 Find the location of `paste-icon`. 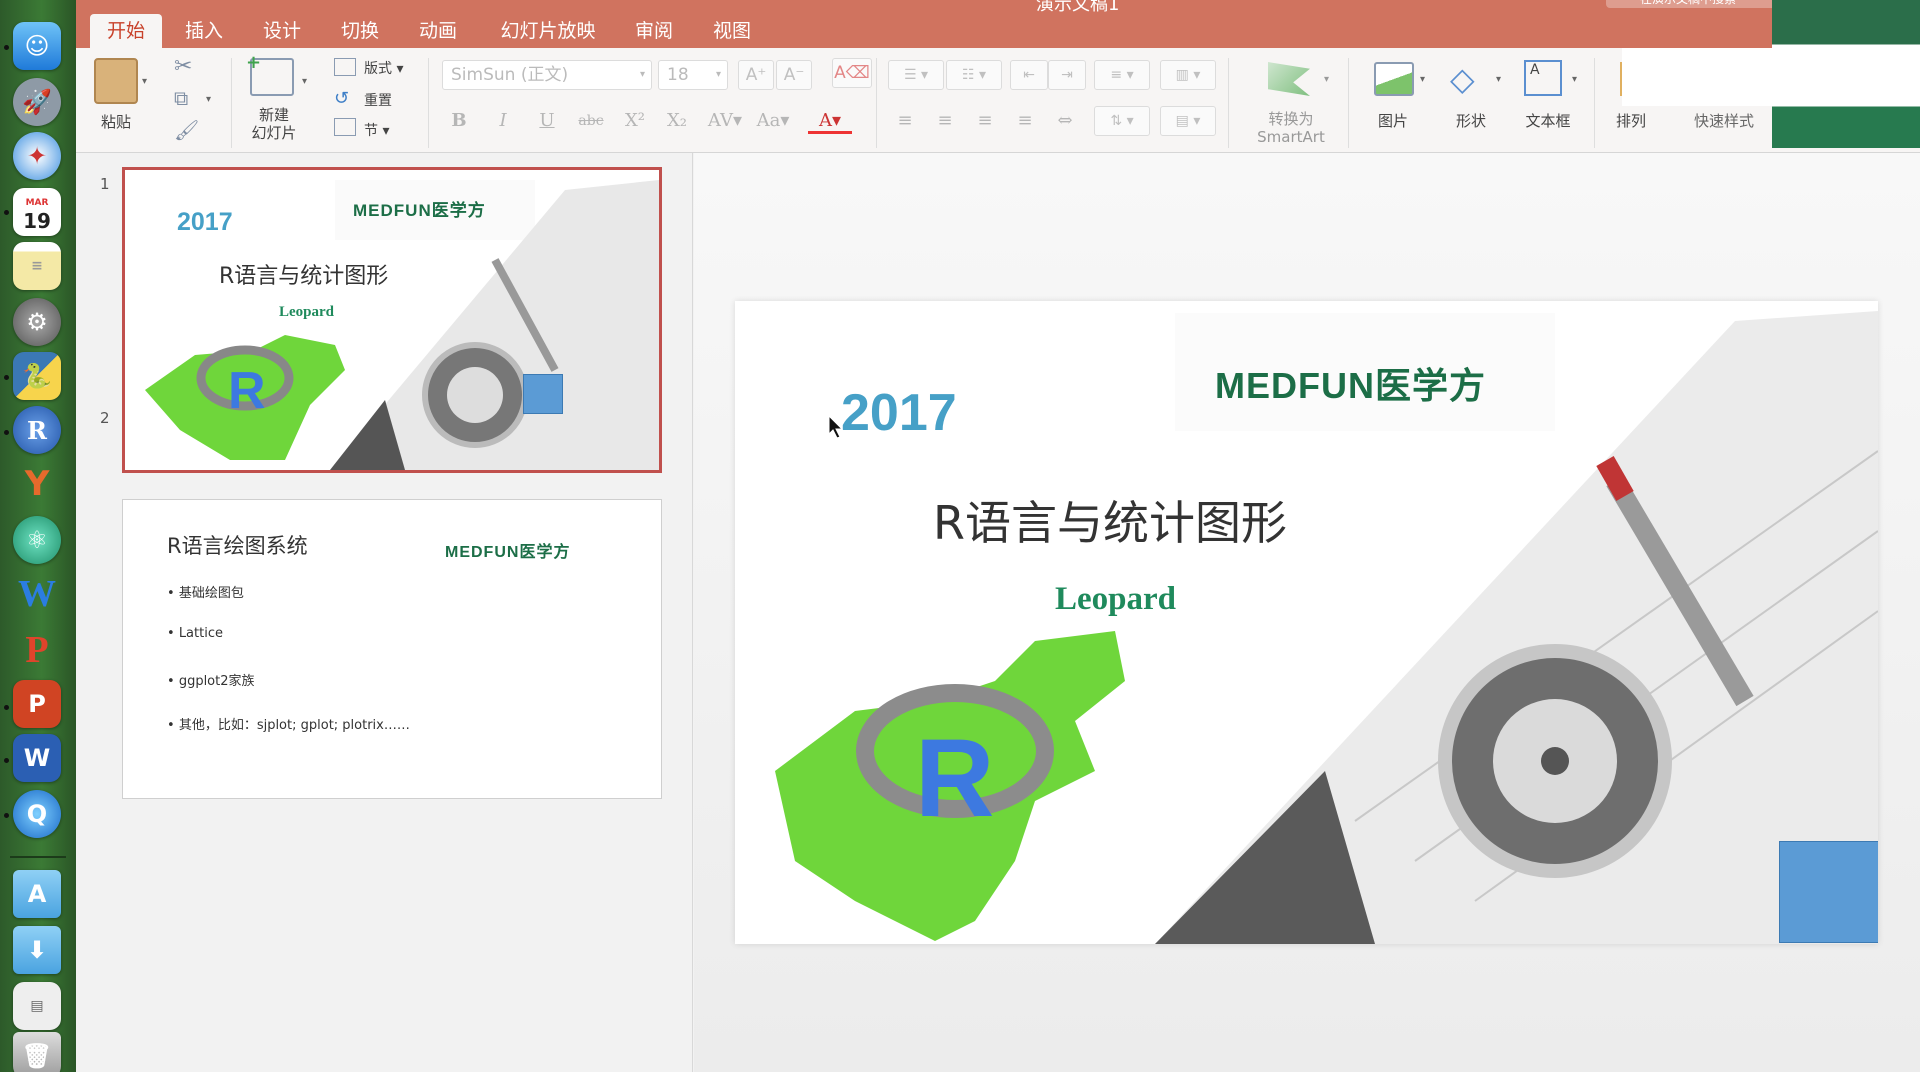

paste-icon is located at coordinates (116, 81).